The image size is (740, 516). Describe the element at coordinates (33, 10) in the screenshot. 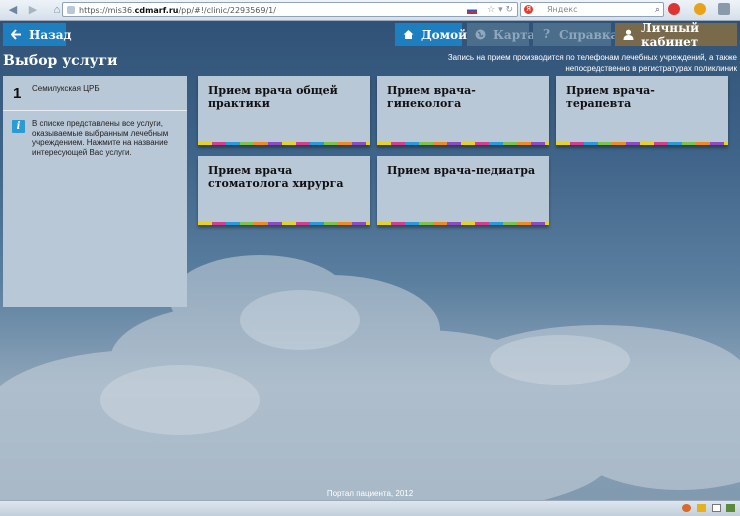

I see `browser-forward-icon: ▶` at that location.